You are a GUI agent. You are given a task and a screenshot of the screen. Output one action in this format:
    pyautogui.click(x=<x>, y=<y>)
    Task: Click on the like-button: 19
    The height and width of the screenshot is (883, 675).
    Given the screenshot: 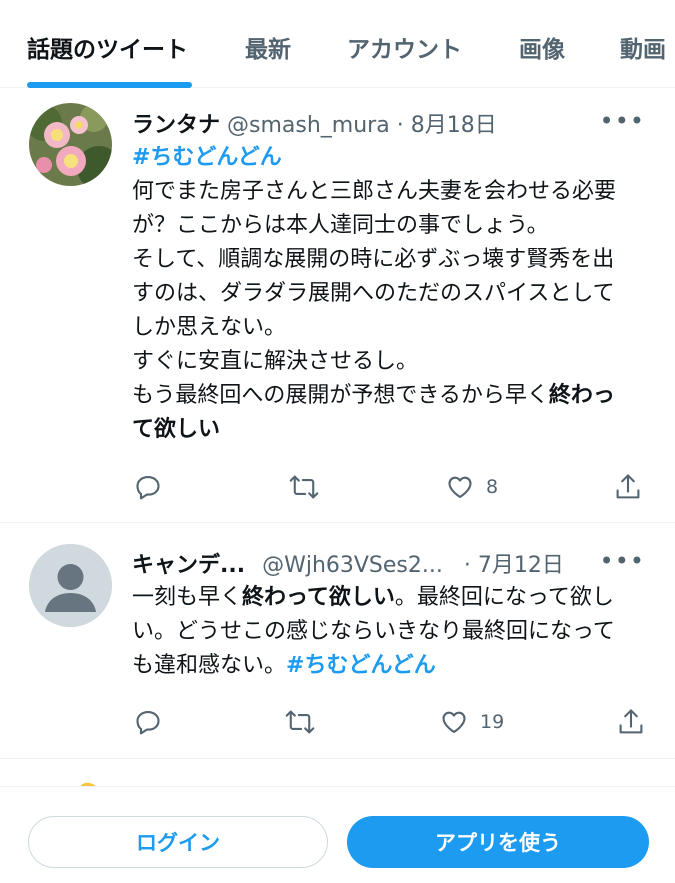 What is the action you would take?
    pyautogui.click(x=472, y=722)
    